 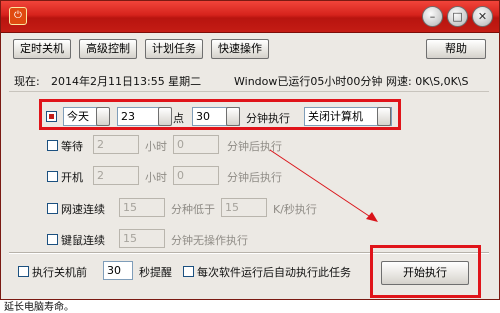 What do you see at coordinates (244, 207) in the screenshot?
I see `net-threshold-field: 15` at bounding box center [244, 207].